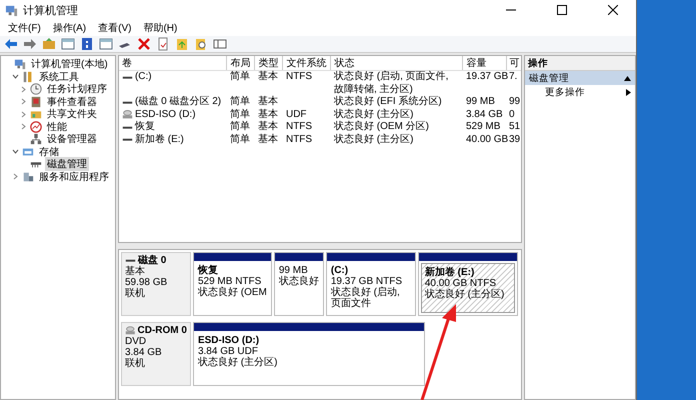  What do you see at coordinates (514, 126) in the screenshot?
I see `table-cell: 51` at bounding box center [514, 126].